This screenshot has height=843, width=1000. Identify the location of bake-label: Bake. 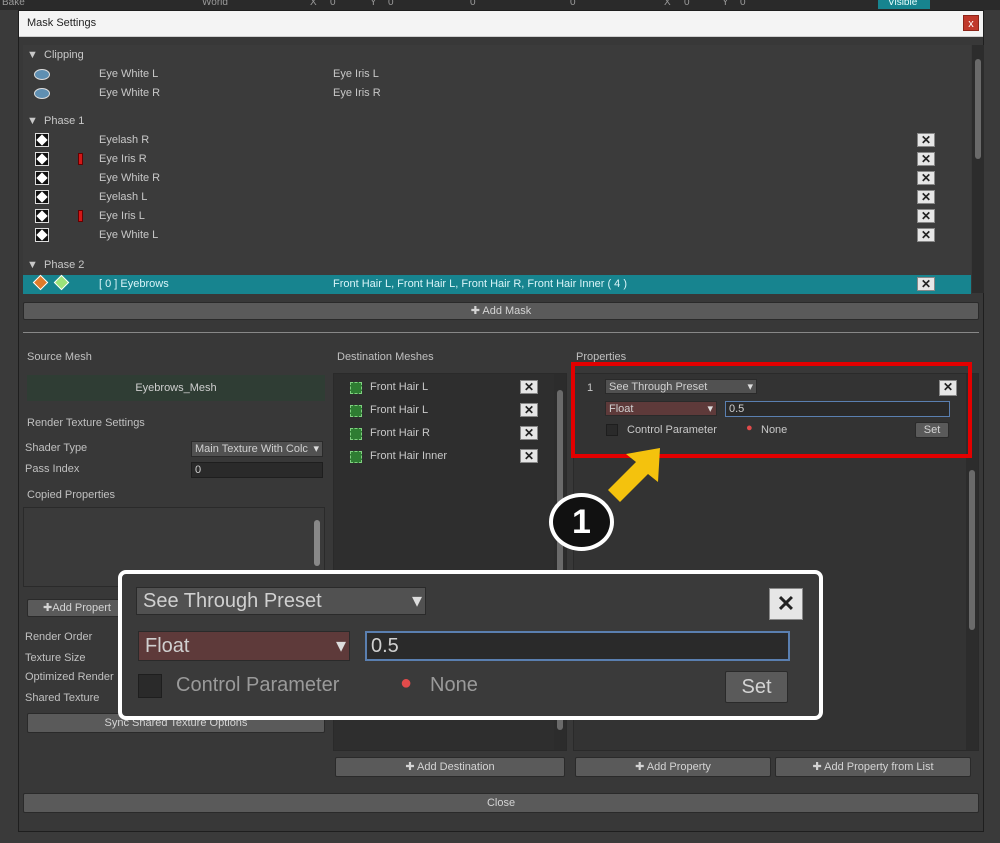
(13, 4).